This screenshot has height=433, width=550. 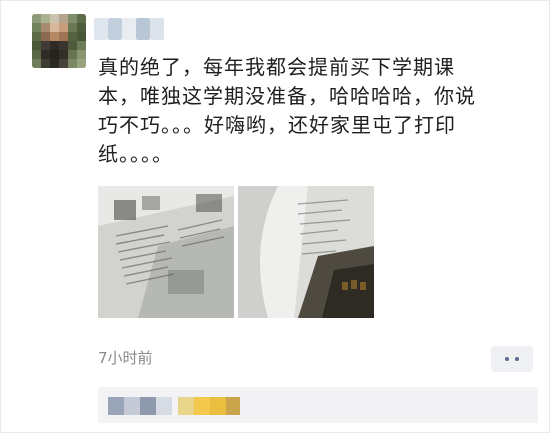 I want to click on nickname-redacted, so click(x=129, y=29).